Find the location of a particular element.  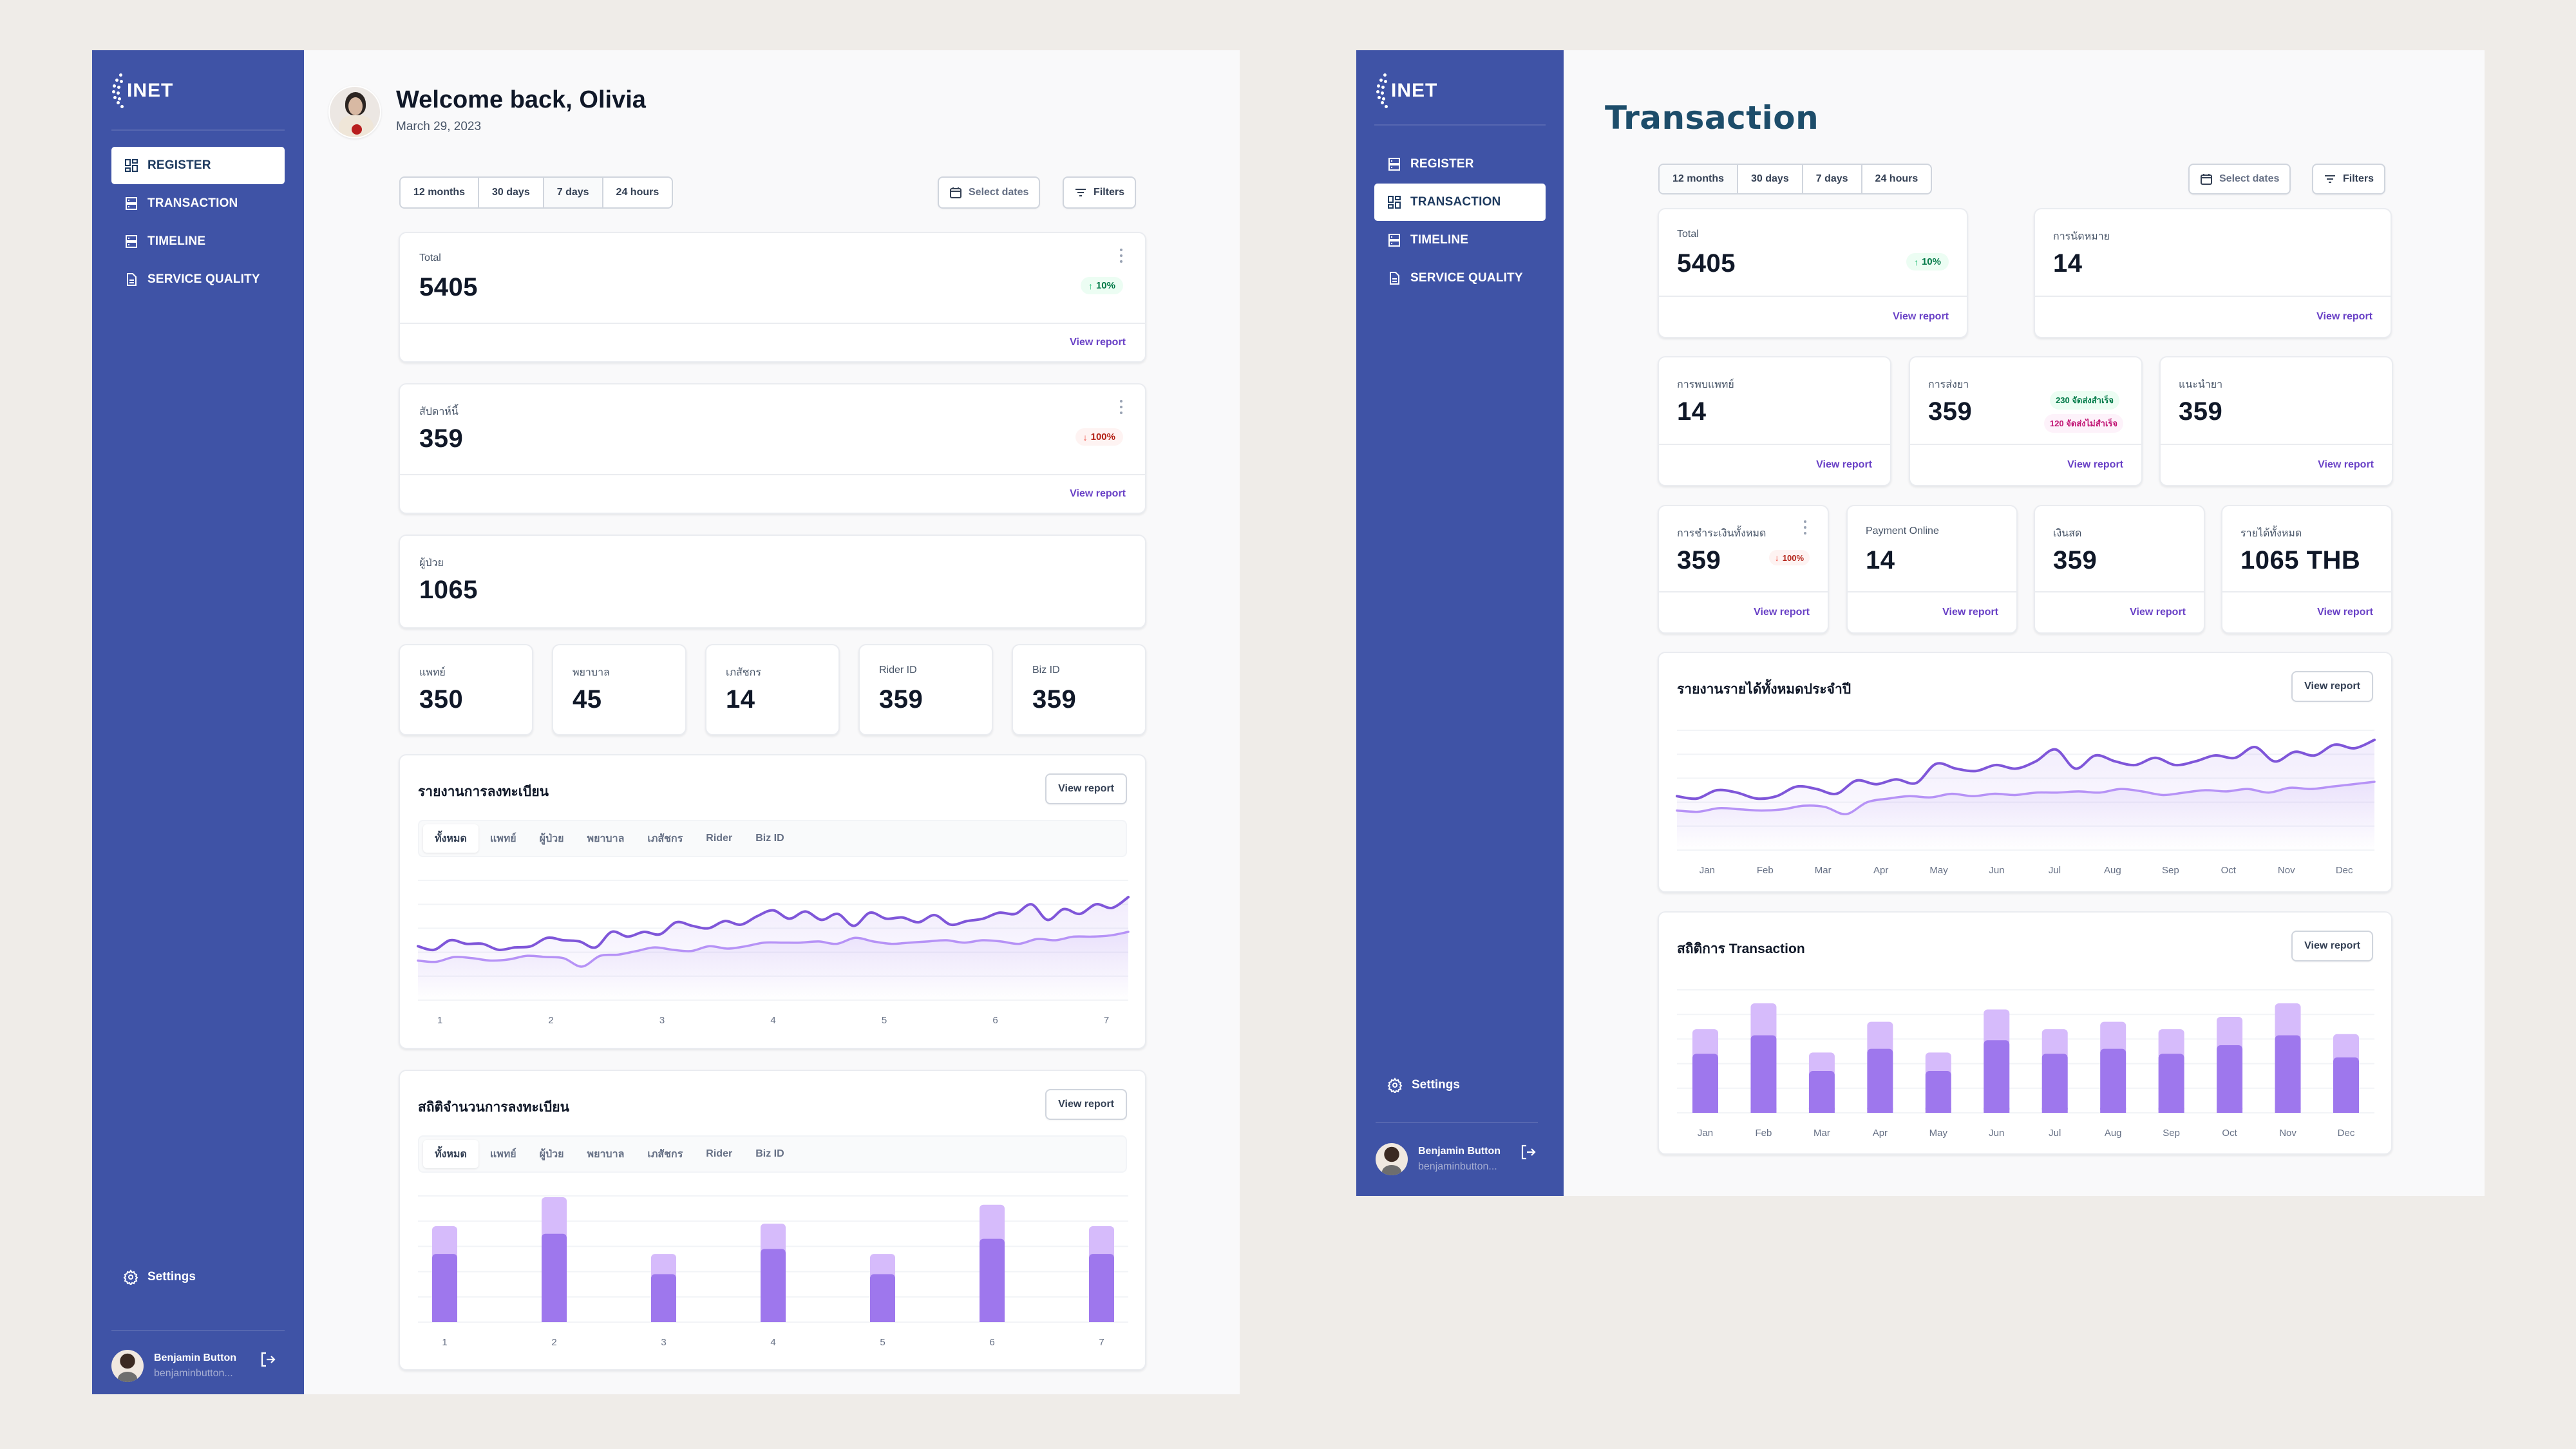

stat-label: แพทย์ is located at coordinates (432, 673).